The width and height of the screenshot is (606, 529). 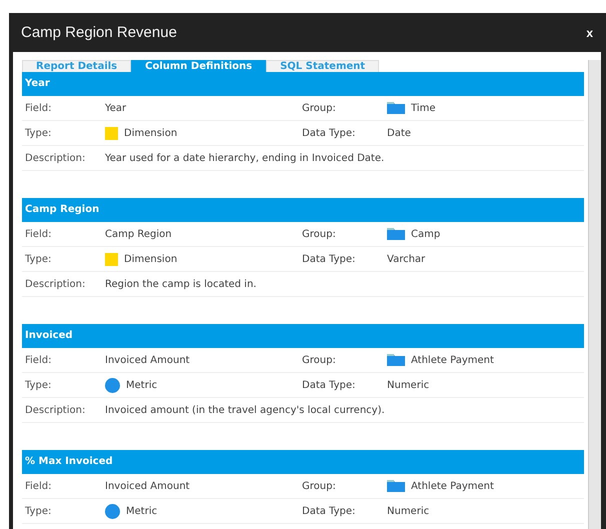 What do you see at coordinates (116, 108) in the screenshot?
I see `field-value: Year` at bounding box center [116, 108].